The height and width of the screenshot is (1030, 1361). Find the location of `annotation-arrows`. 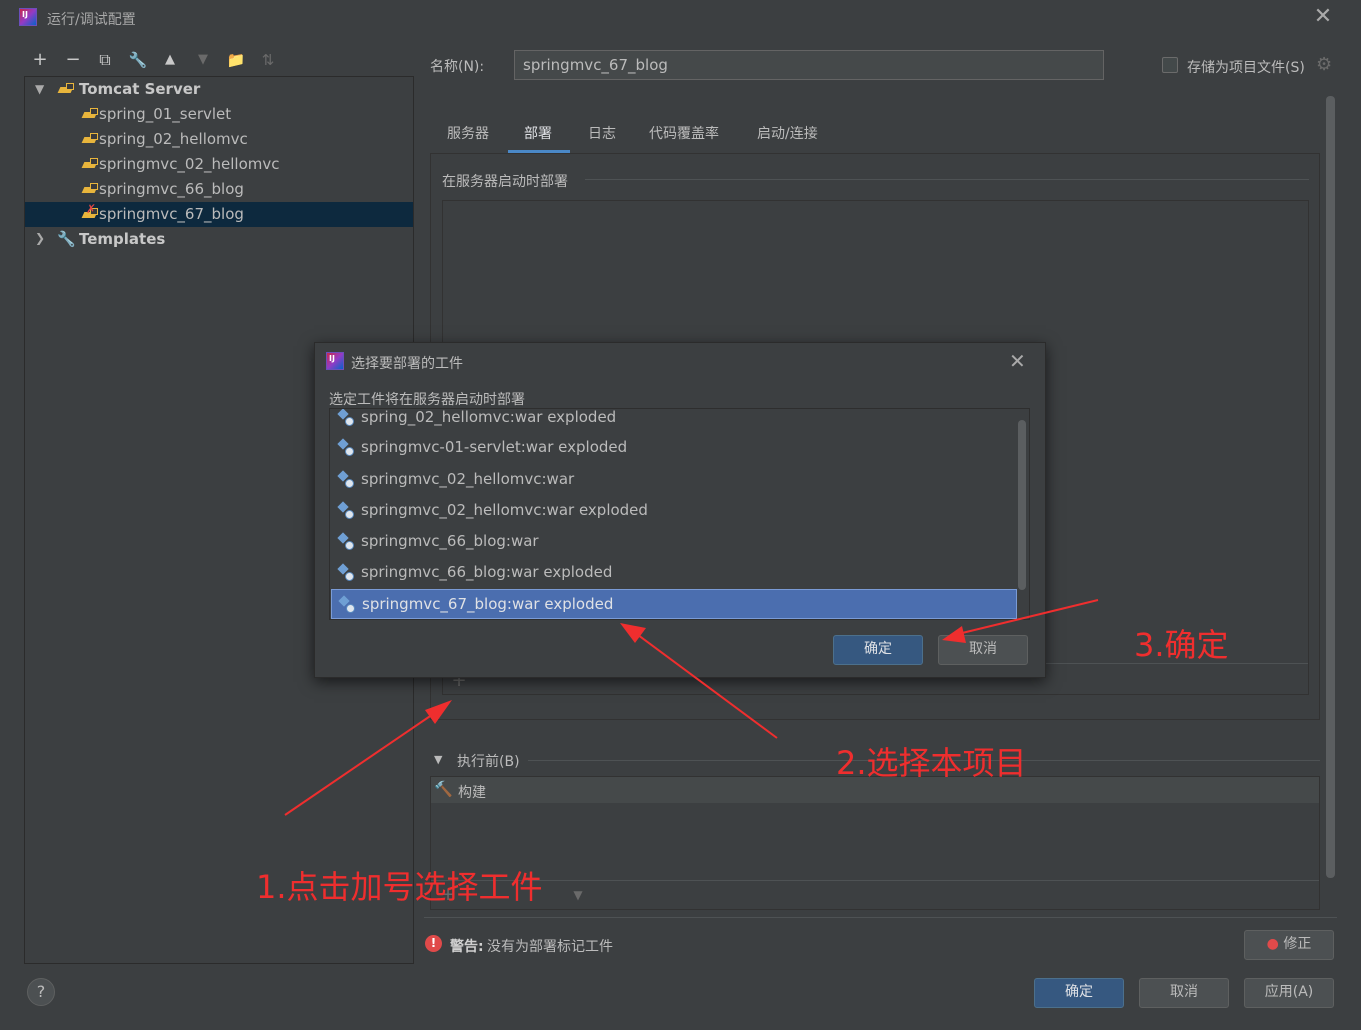

annotation-arrows is located at coordinates (691, 707).